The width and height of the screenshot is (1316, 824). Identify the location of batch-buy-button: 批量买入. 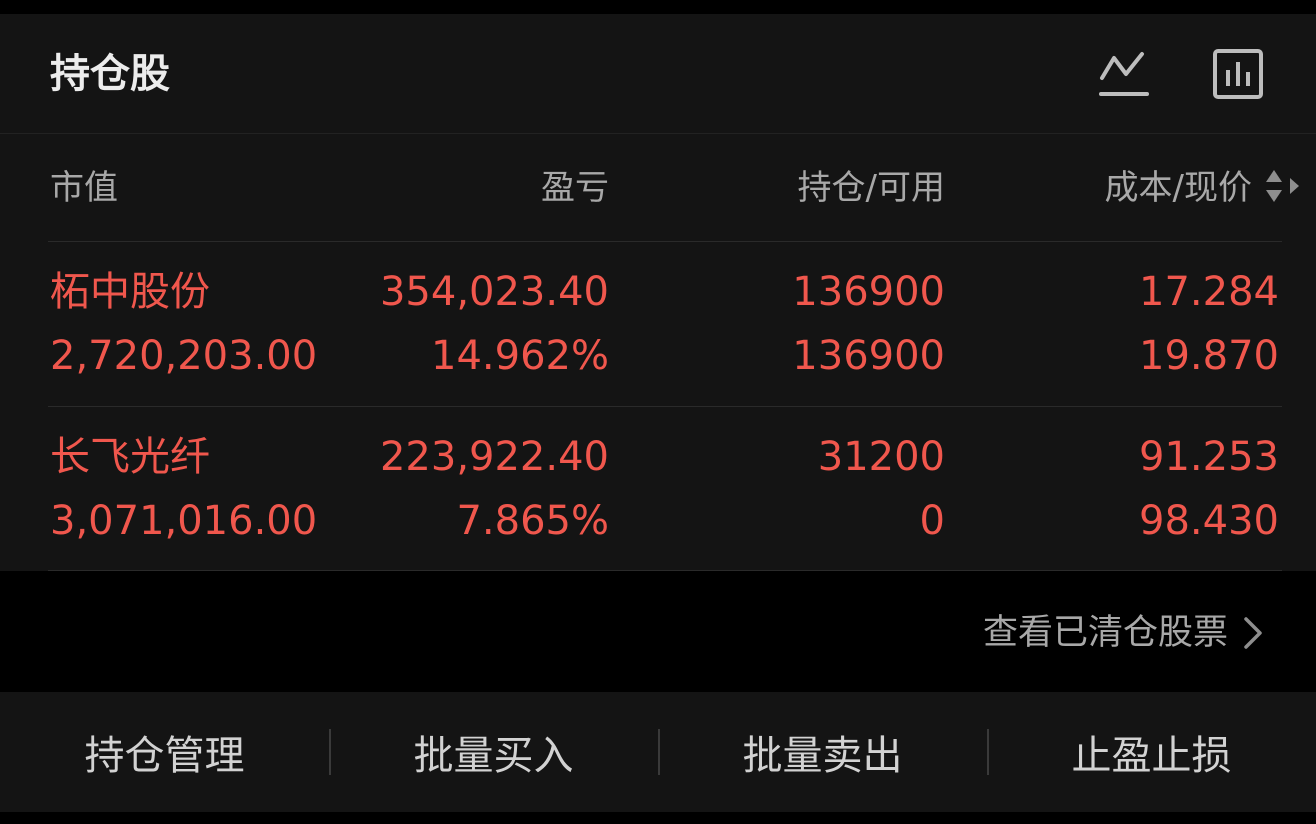
(493, 752).